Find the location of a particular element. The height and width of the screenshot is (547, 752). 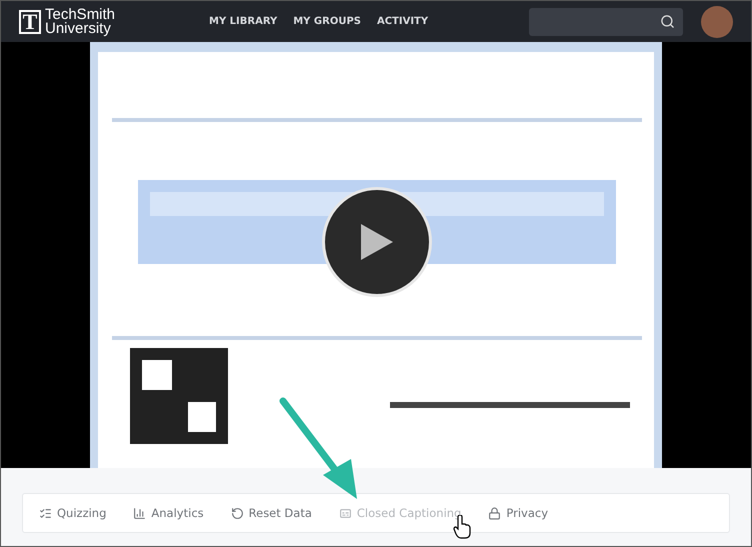

toolbar-button: Analytics is located at coordinates (168, 513).